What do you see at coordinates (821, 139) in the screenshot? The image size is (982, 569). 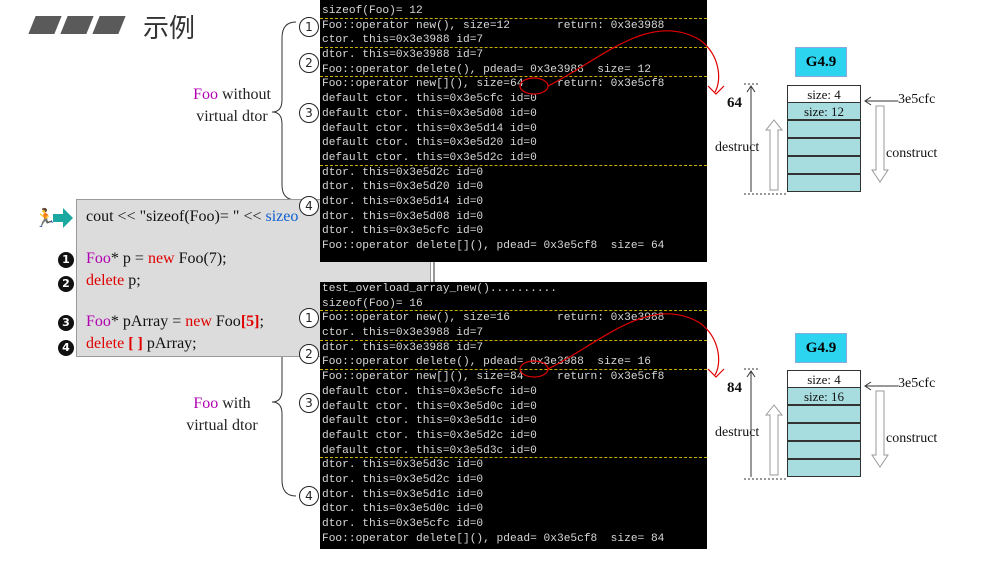 I see `diagram-arrows-top` at bounding box center [821, 139].